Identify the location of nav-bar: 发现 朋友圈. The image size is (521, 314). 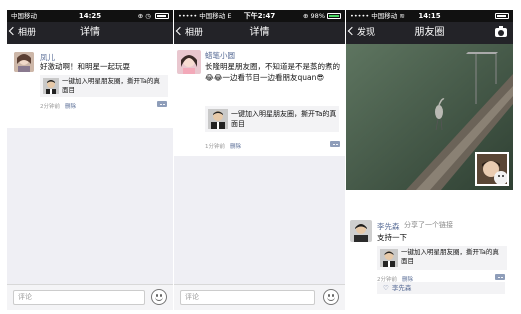
(429, 33).